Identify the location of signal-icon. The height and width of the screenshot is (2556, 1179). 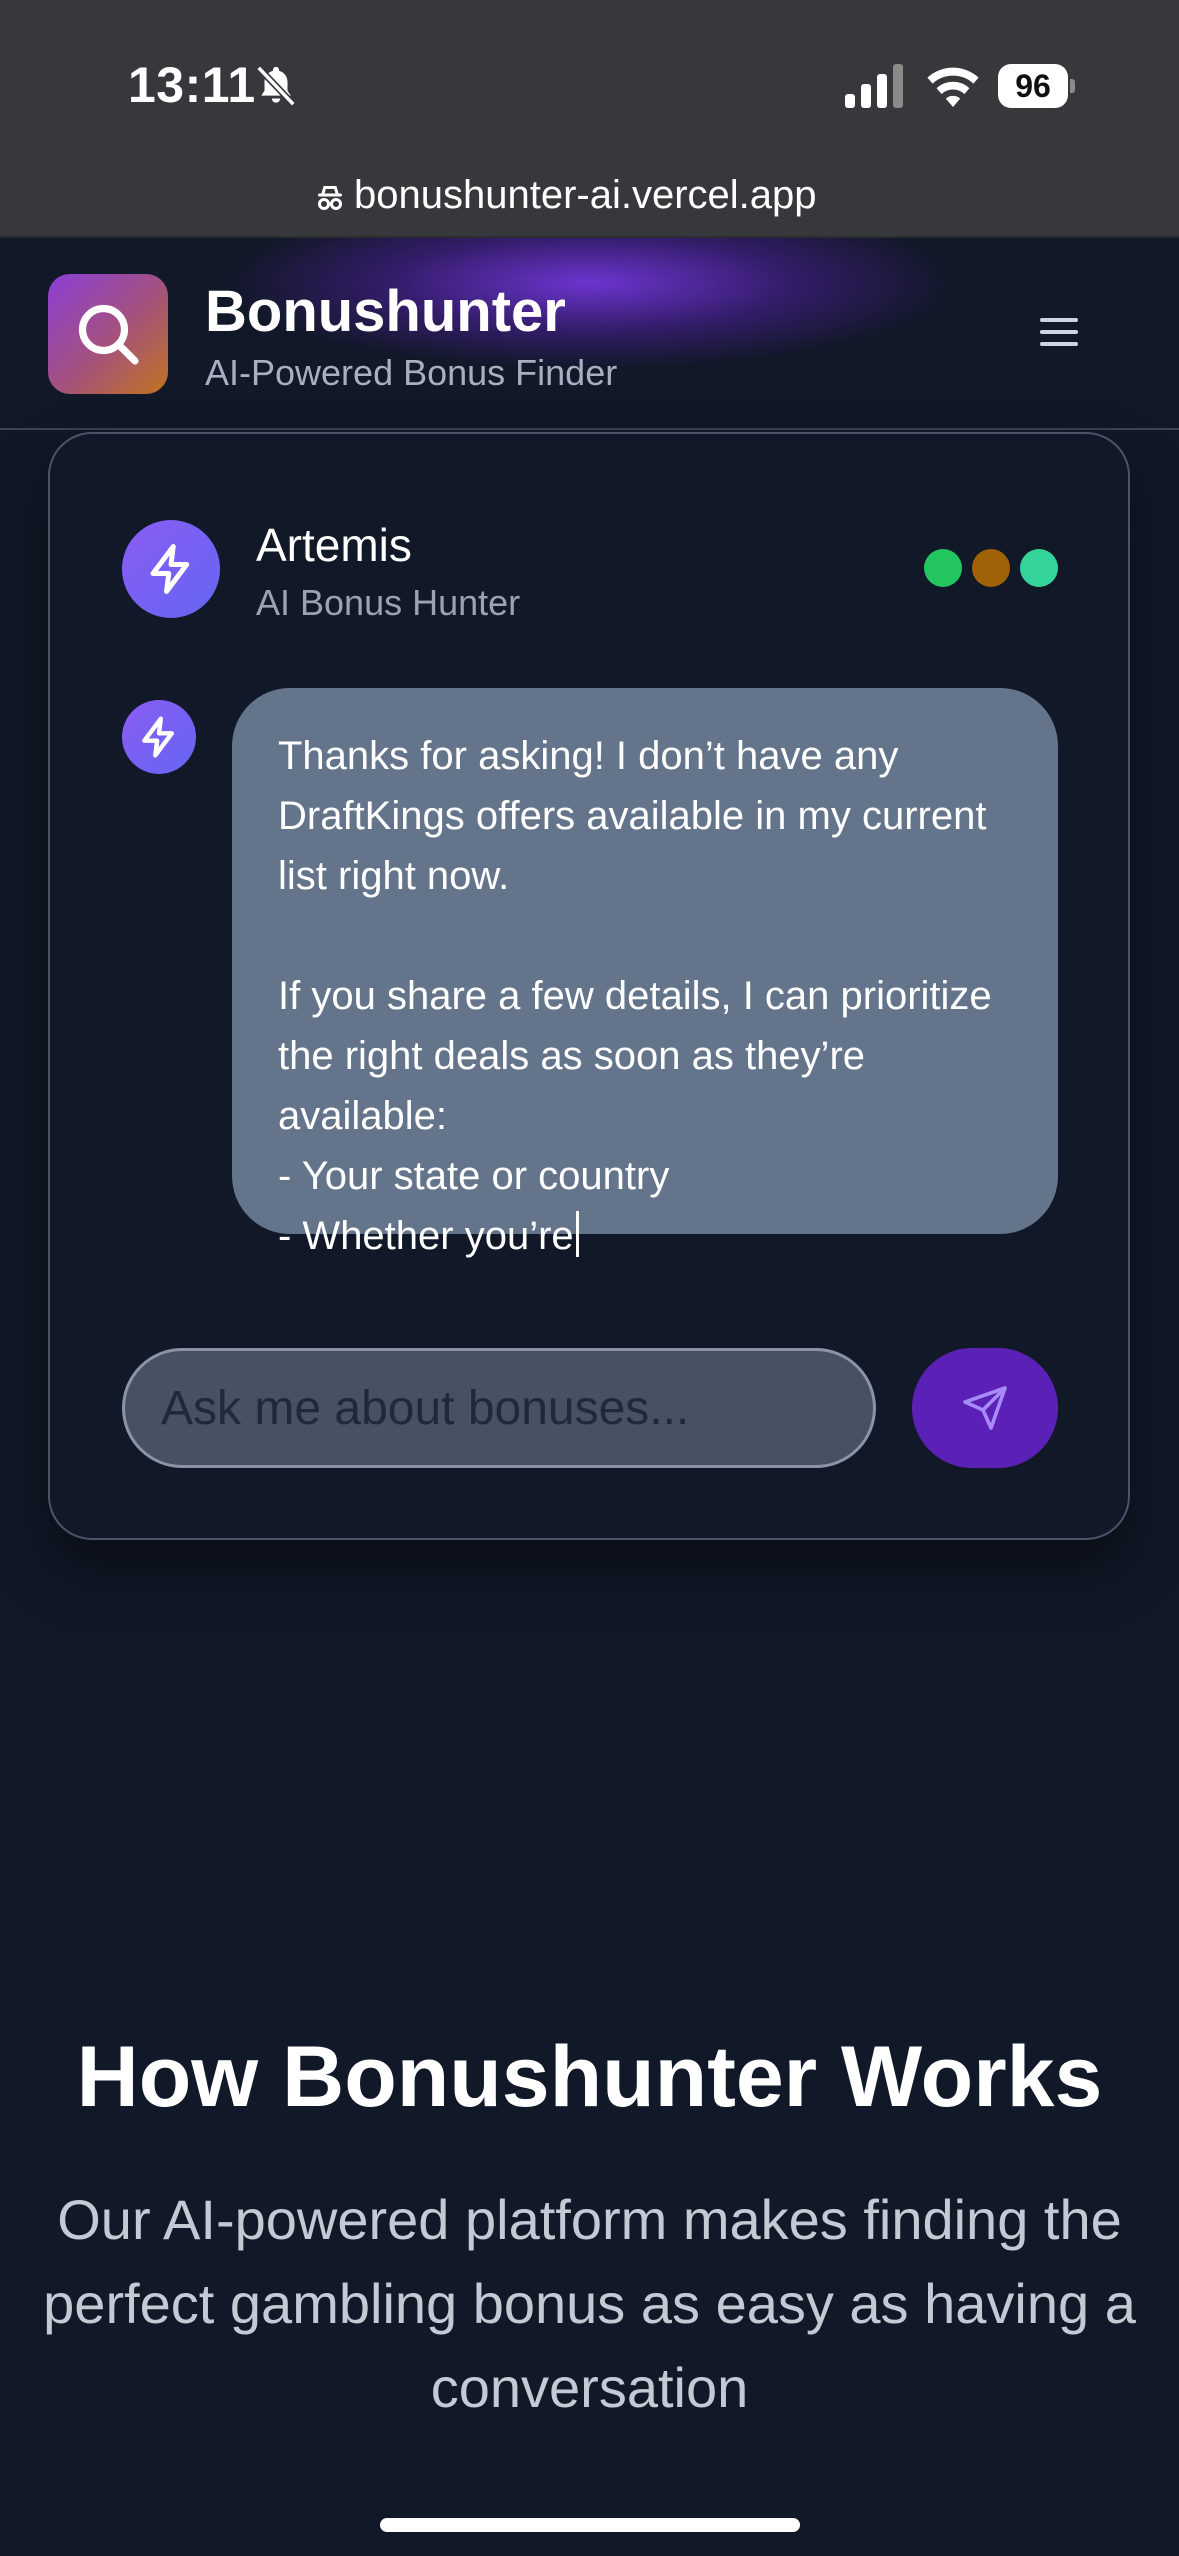
(874, 86).